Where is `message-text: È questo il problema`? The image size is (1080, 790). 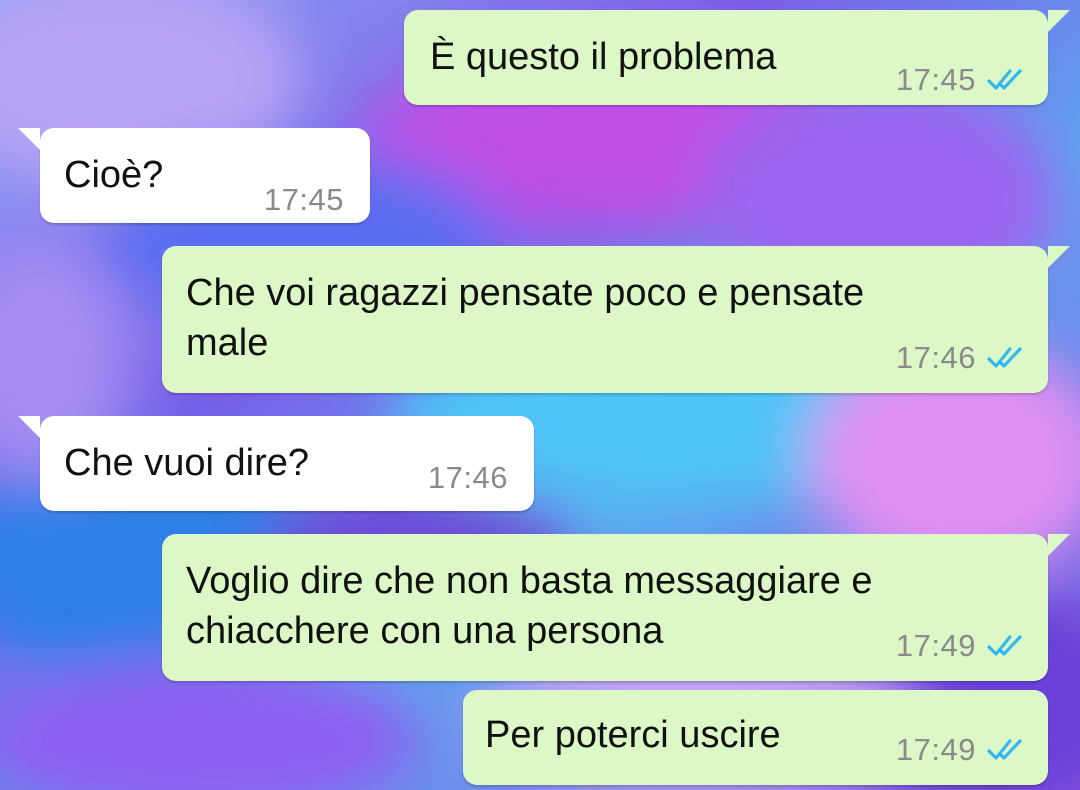
message-text: È questo il problema is located at coordinates (603, 57).